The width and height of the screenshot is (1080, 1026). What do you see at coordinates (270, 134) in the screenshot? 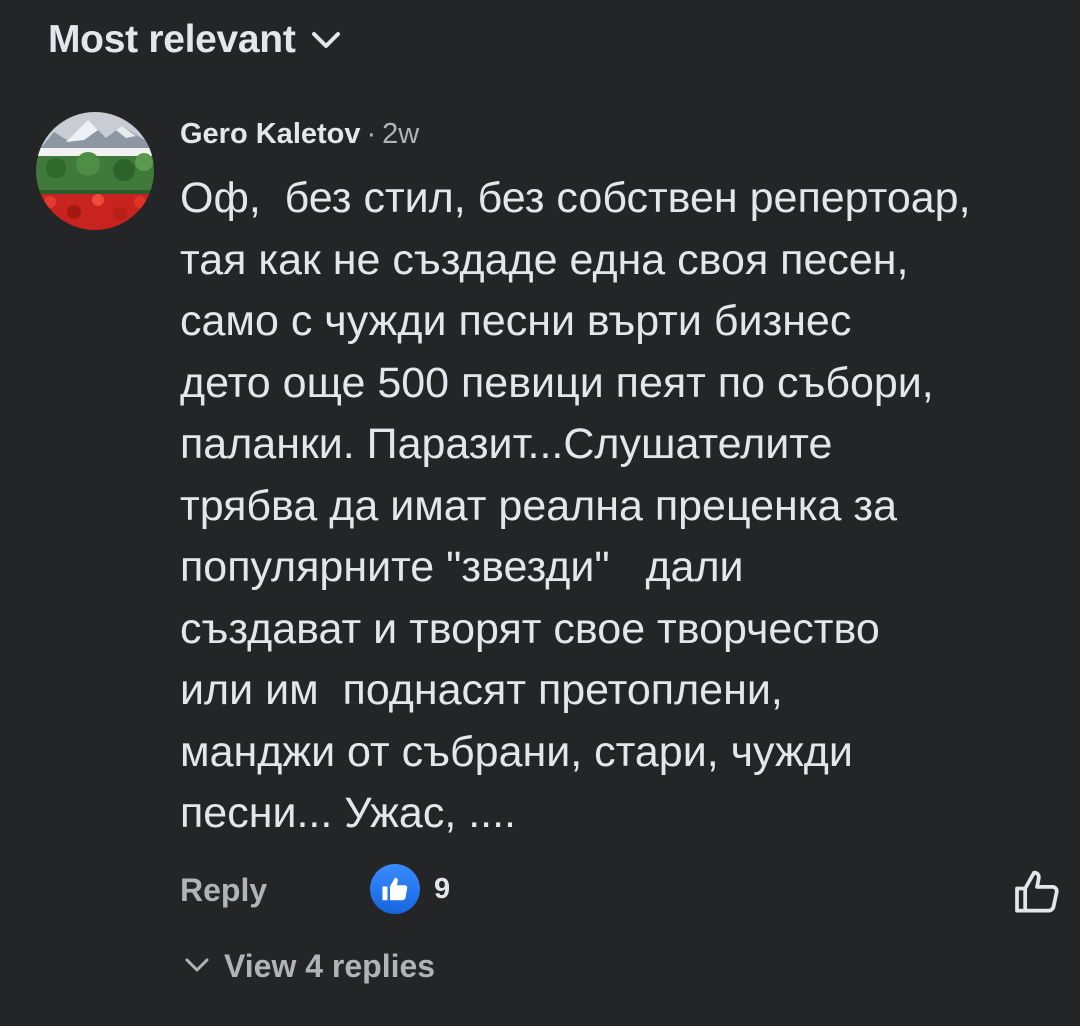
I see `comment-author: Gero Kaletov` at bounding box center [270, 134].